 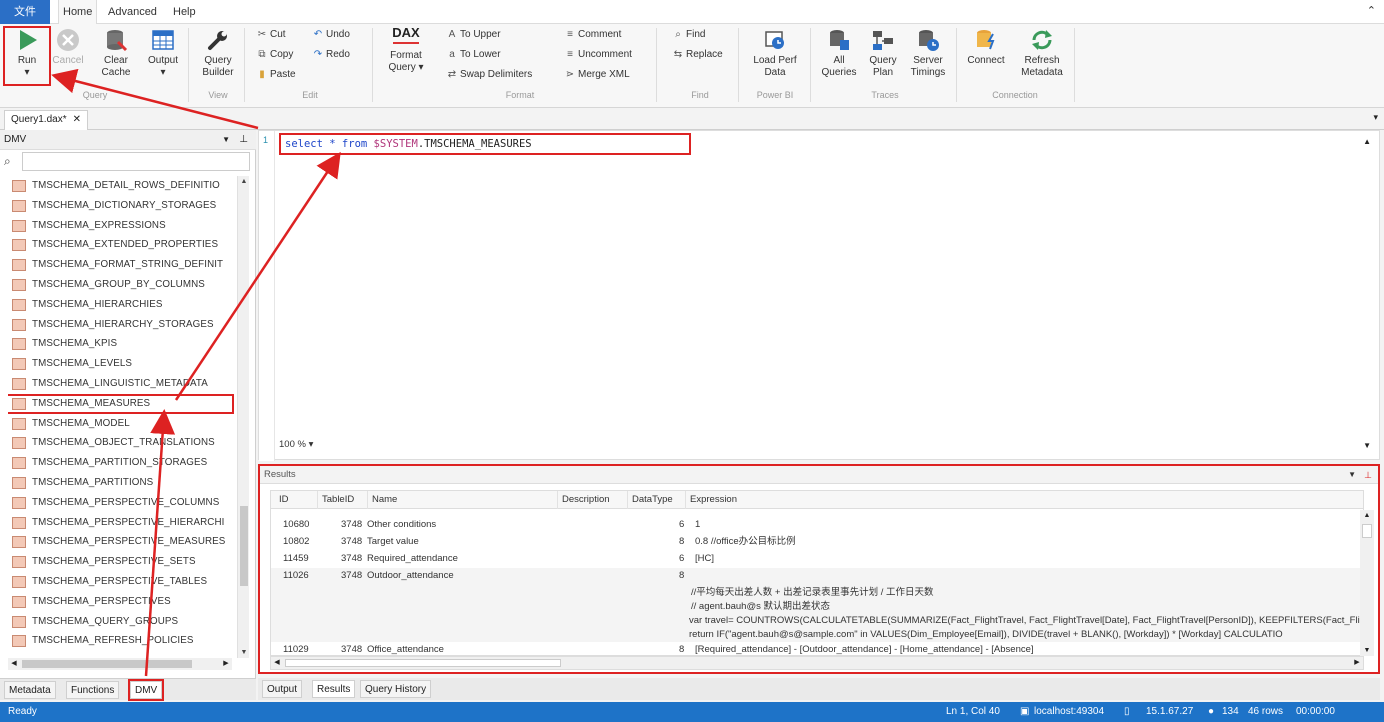 I want to click on list-item: TMSCHEMA_MODEL, so click(x=121, y=424).